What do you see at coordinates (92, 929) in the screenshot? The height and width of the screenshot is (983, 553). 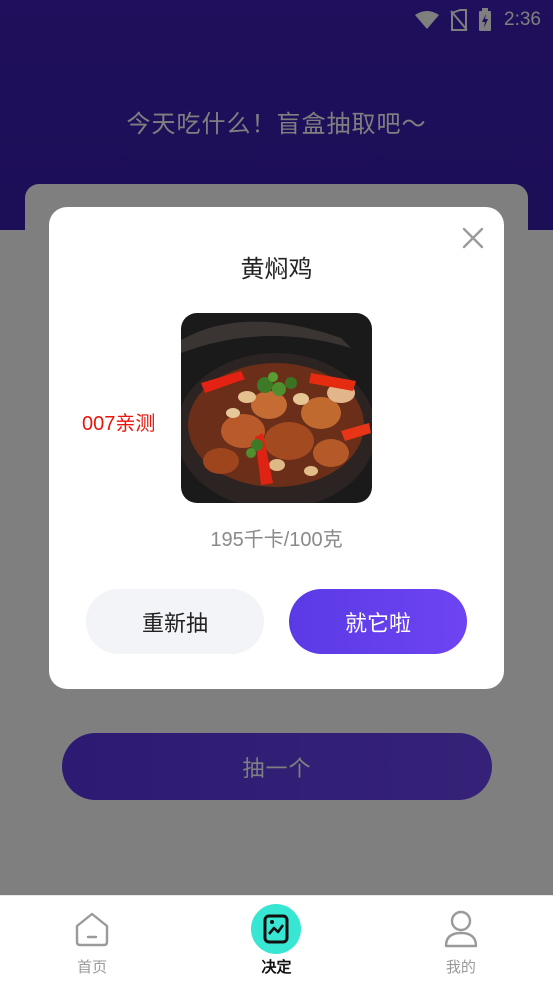 I see `home-icon` at bounding box center [92, 929].